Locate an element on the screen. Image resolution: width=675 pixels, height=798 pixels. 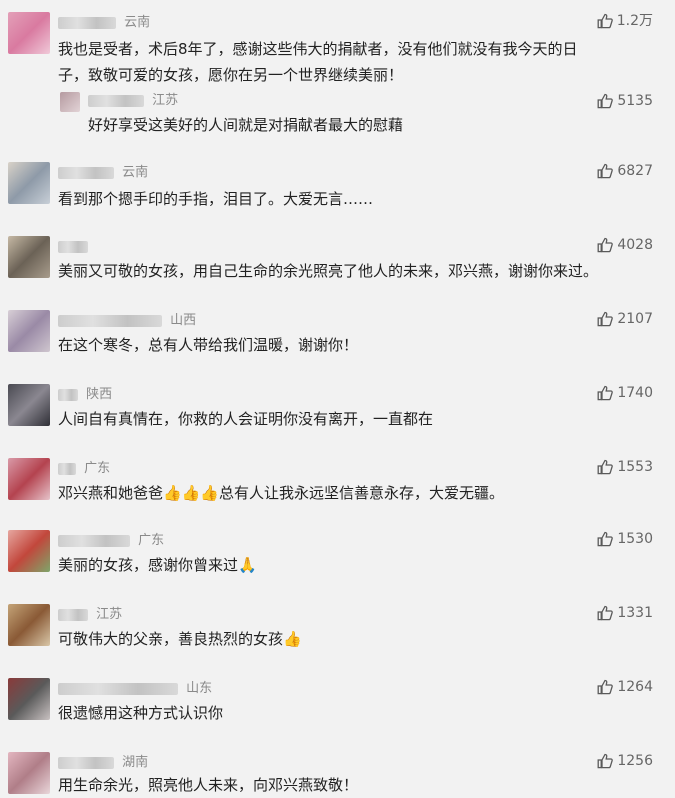
comment-text: 用生命余光，照亮他人未来，向邓兴燕致敬！ is located at coordinates (208, 785).